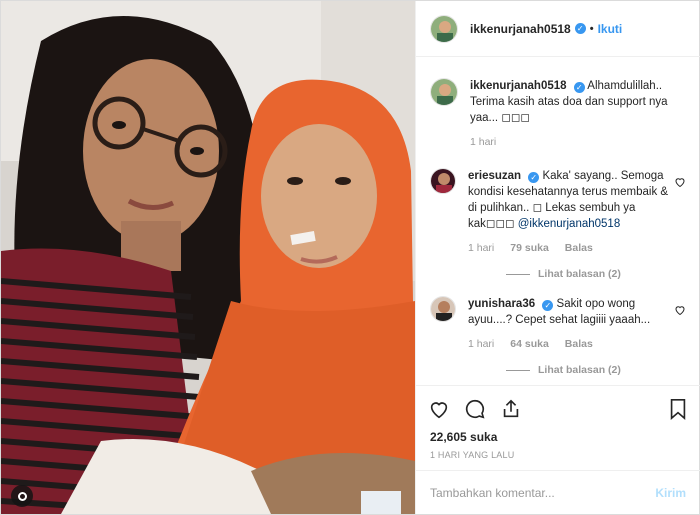 Image resolution: width=700 pixels, height=515 pixels. I want to click on caption-time: 1 hari, so click(483, 142).